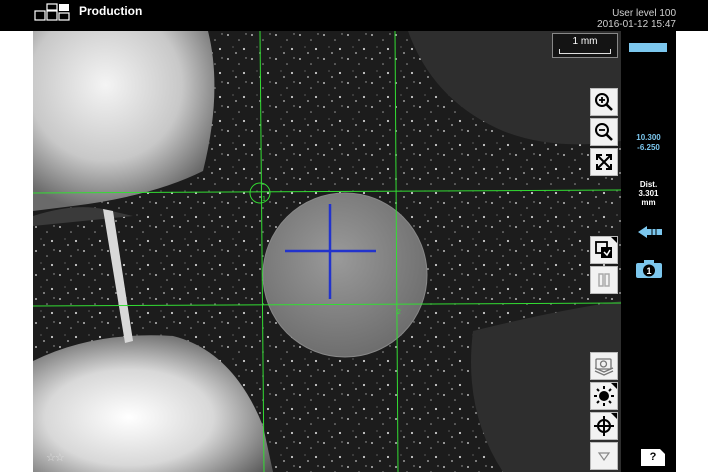 This screenshot has width=708, height=472. I want to click on snapshot-layers-button, so click(604, 366).